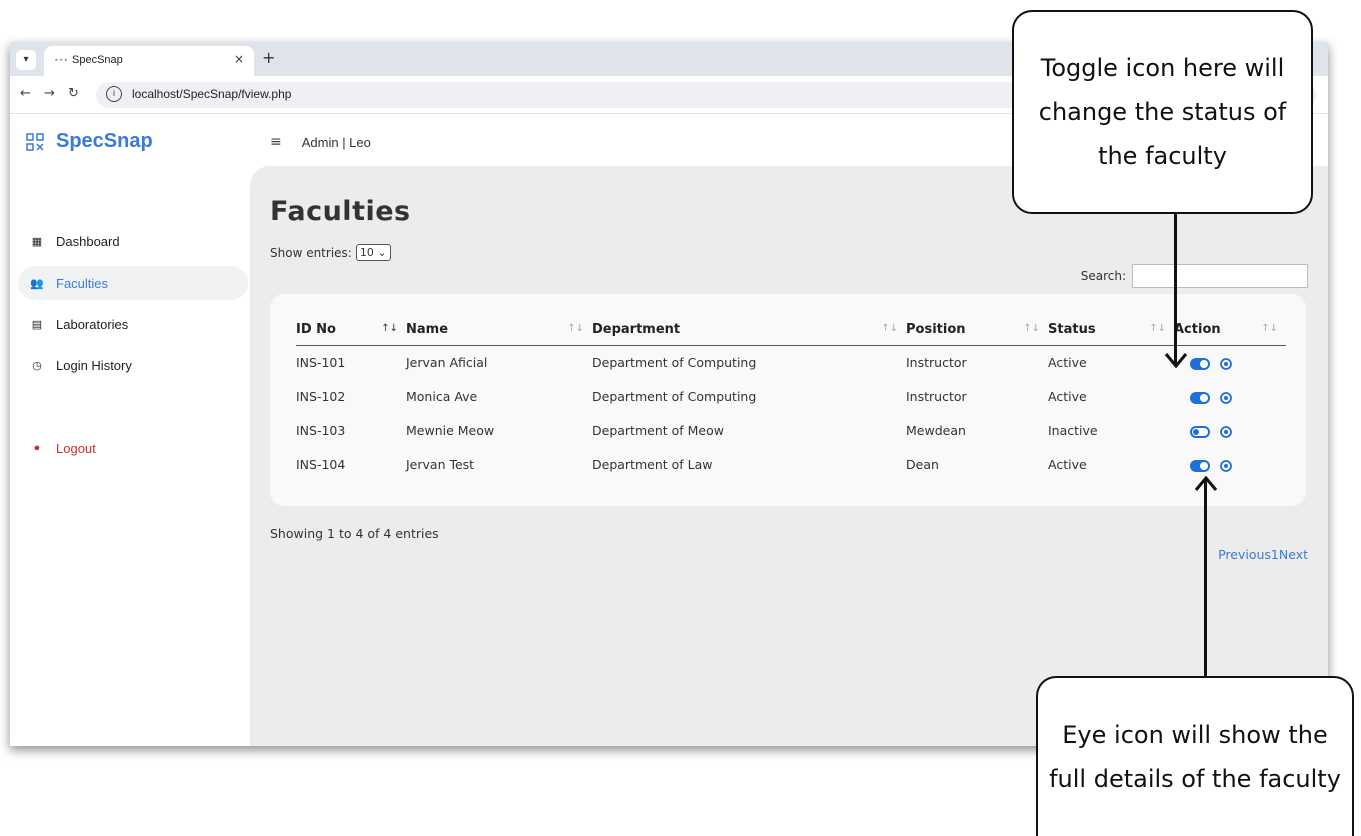  What do you see at coordinates (1176, 360) in the screenshot?
I see `arrow-down-icon` at bounding box center [1176, 360].